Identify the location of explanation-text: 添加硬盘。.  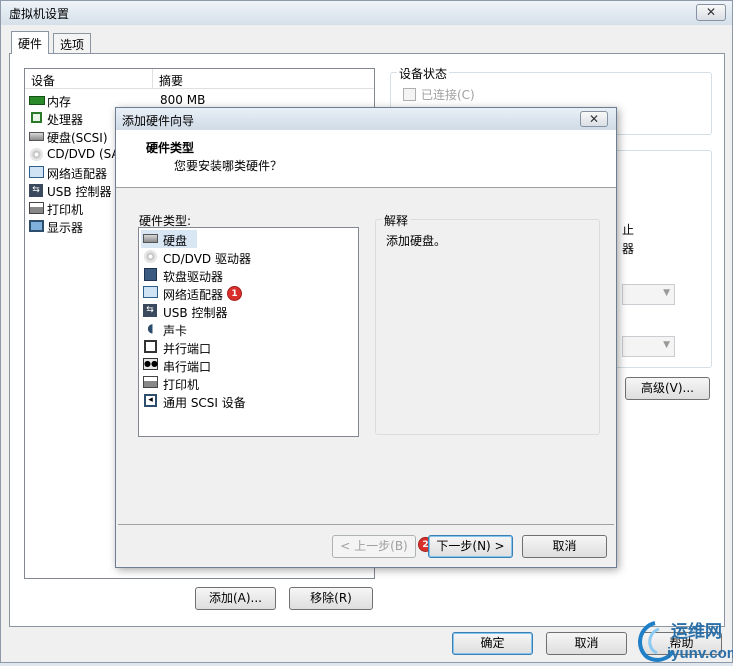
(416, 241).